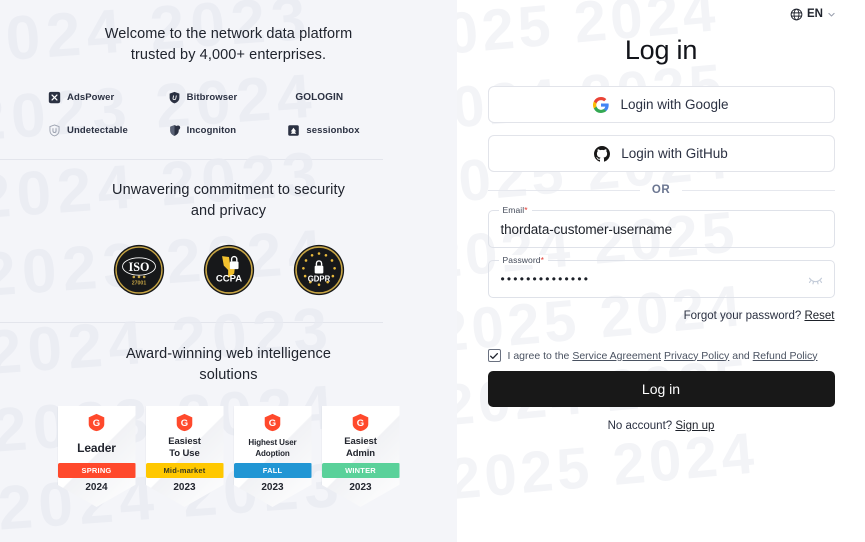 The image size is (865, 542). Describe the element at coordinates (333, 130) in the screenshot. I see `brand-label: sessionbox` at that location.